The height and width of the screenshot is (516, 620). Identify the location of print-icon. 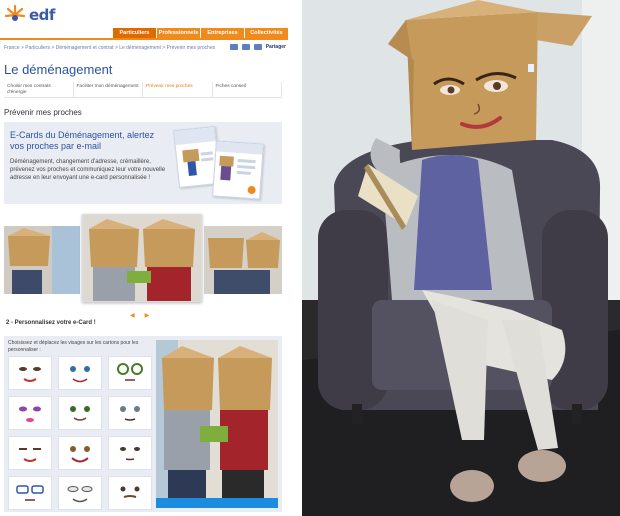
(233, 47).